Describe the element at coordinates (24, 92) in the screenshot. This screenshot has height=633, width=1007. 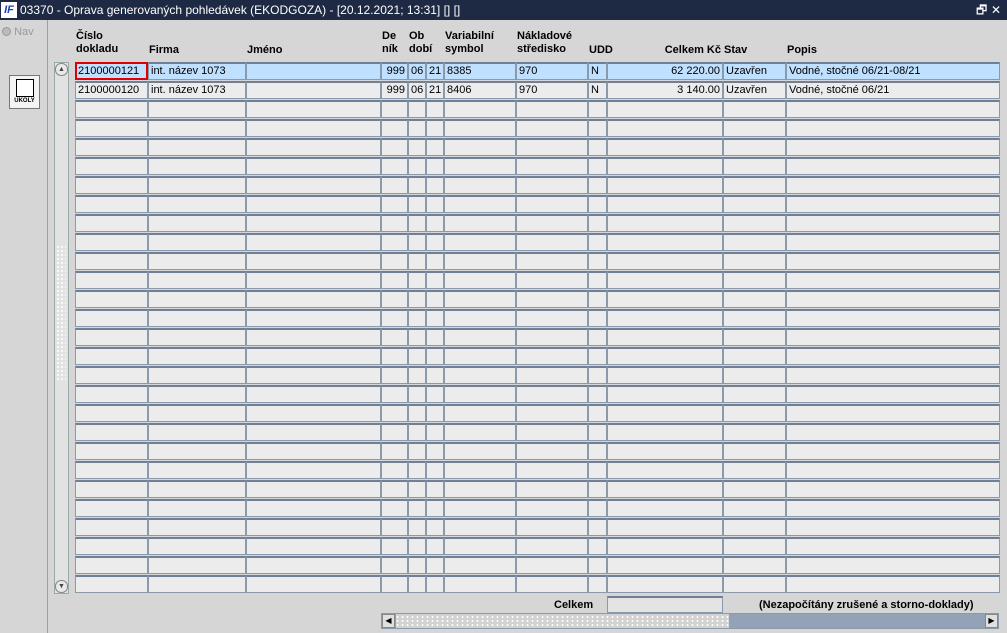
I see `ukoly-button: ÚKOLY` at that location.